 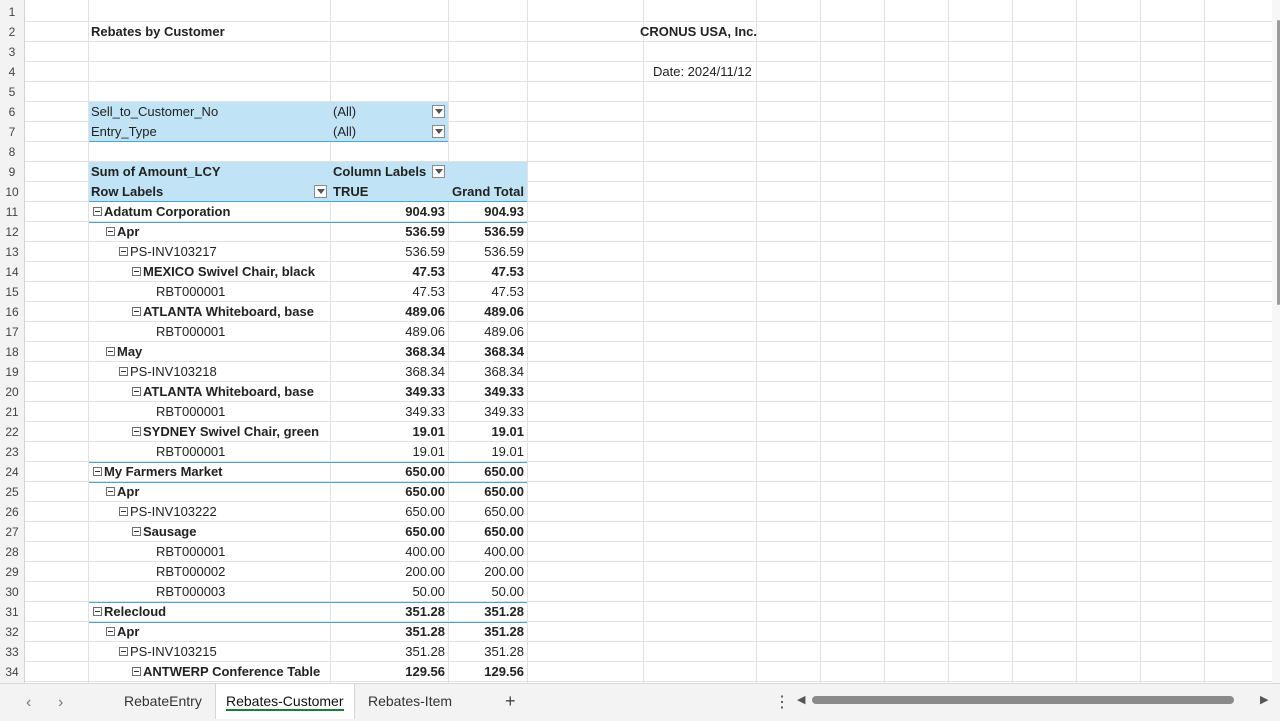 I want to click on sheet-tab-1: RebateEntry, so click(x=163, y=701).